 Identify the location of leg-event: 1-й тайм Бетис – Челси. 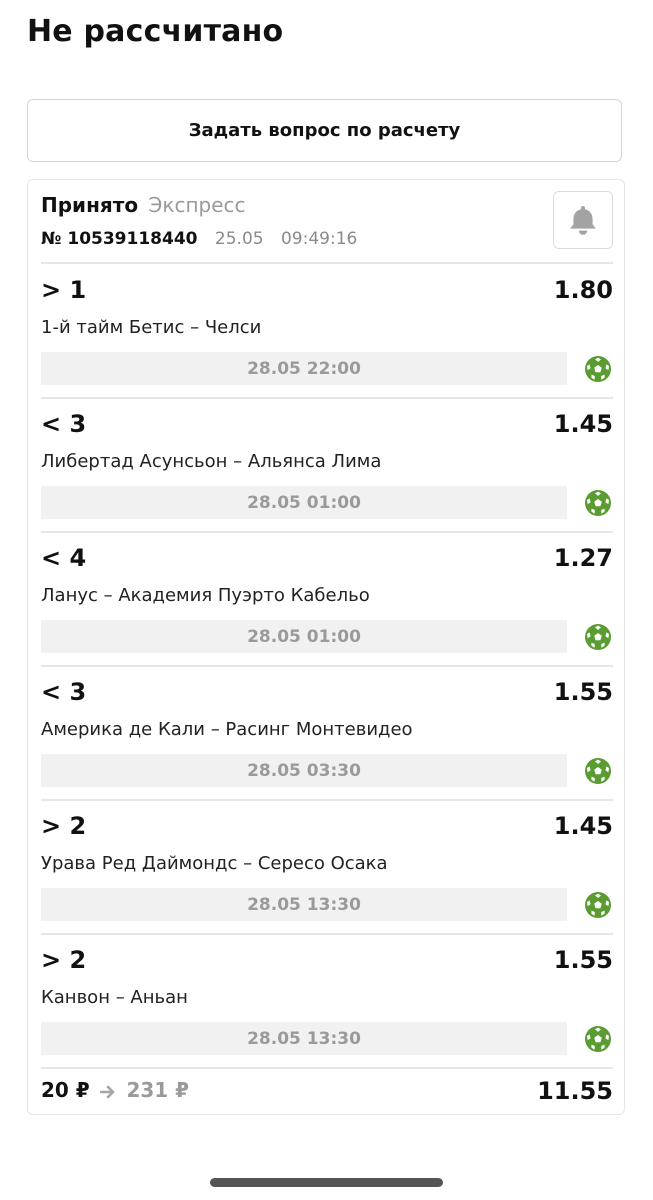
(151, 327).